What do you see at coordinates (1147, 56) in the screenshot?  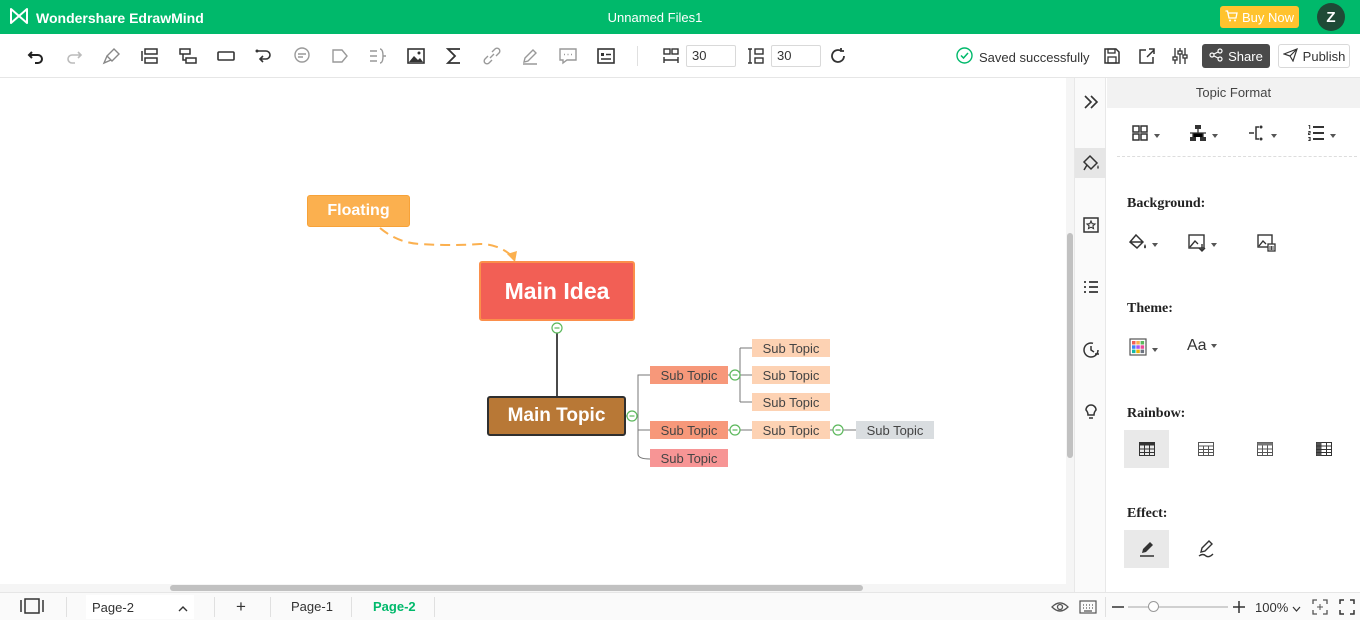 I see `export-icon` at bounding box center [1147, 56].